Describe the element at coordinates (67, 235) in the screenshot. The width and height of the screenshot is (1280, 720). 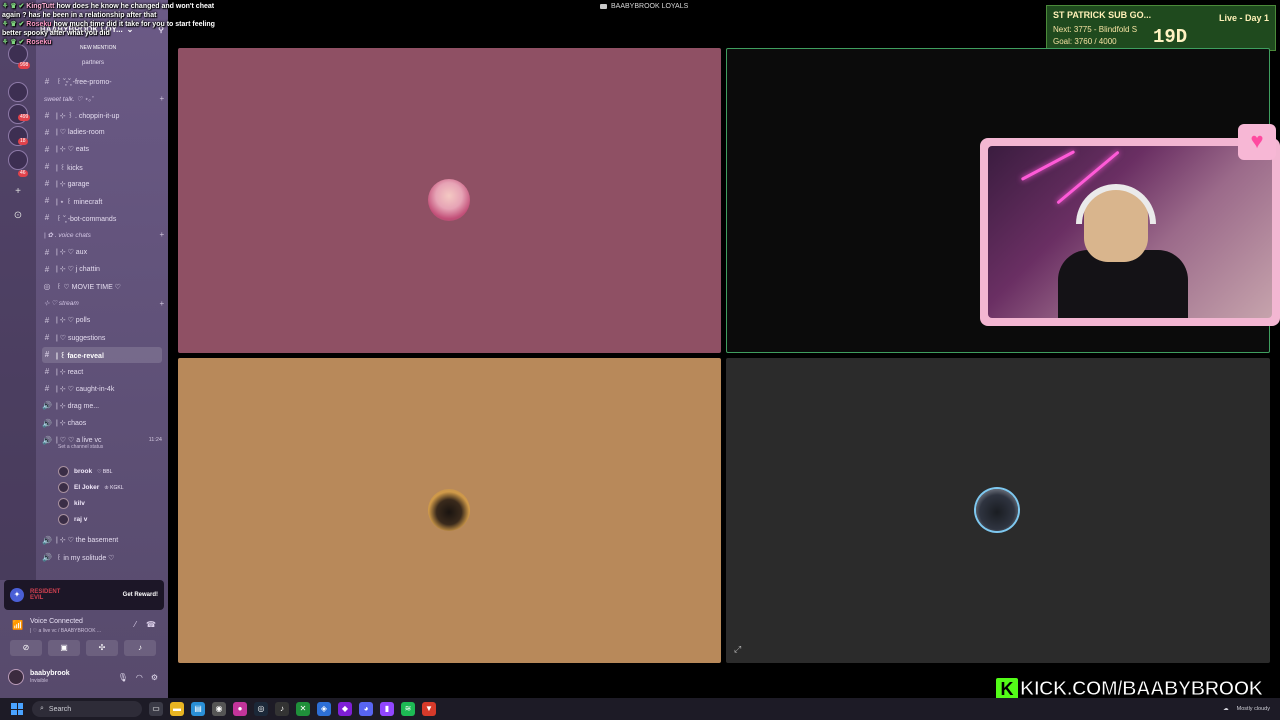
I see `channel-label: | ✿ . voice chats` at that location.